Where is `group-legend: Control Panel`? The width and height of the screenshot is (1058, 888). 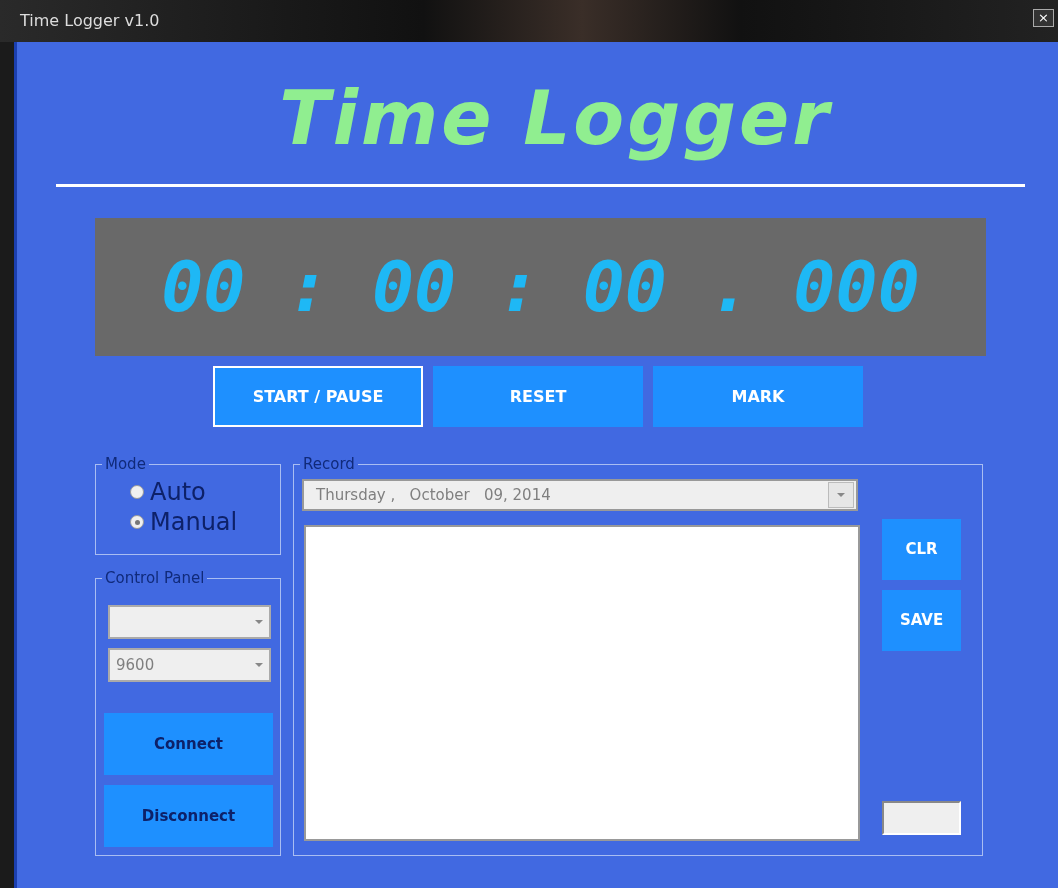
group-legend: Control Panel is located at coordinates (155, 578).